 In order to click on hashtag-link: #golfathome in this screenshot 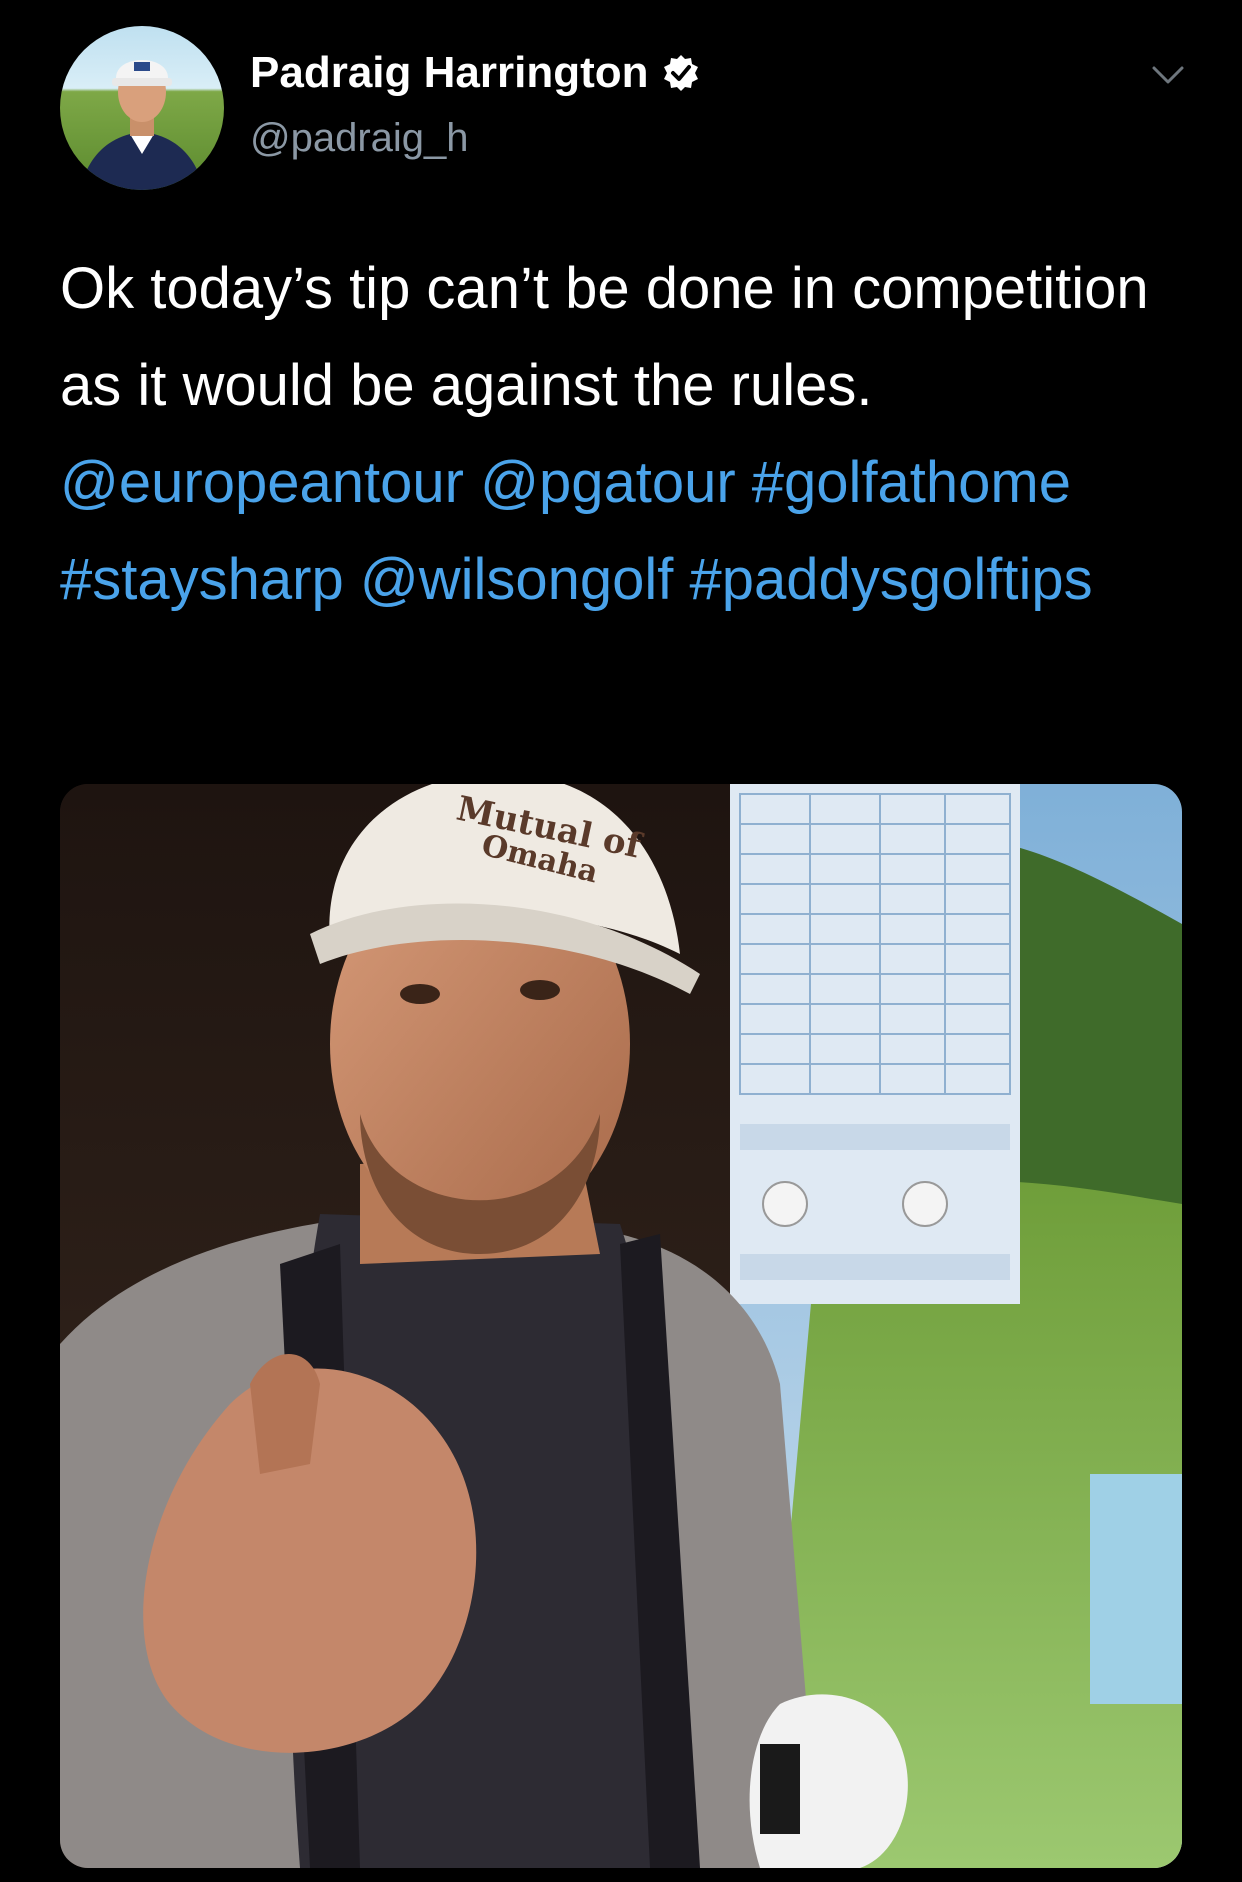, I will do `click(911, 482)`.